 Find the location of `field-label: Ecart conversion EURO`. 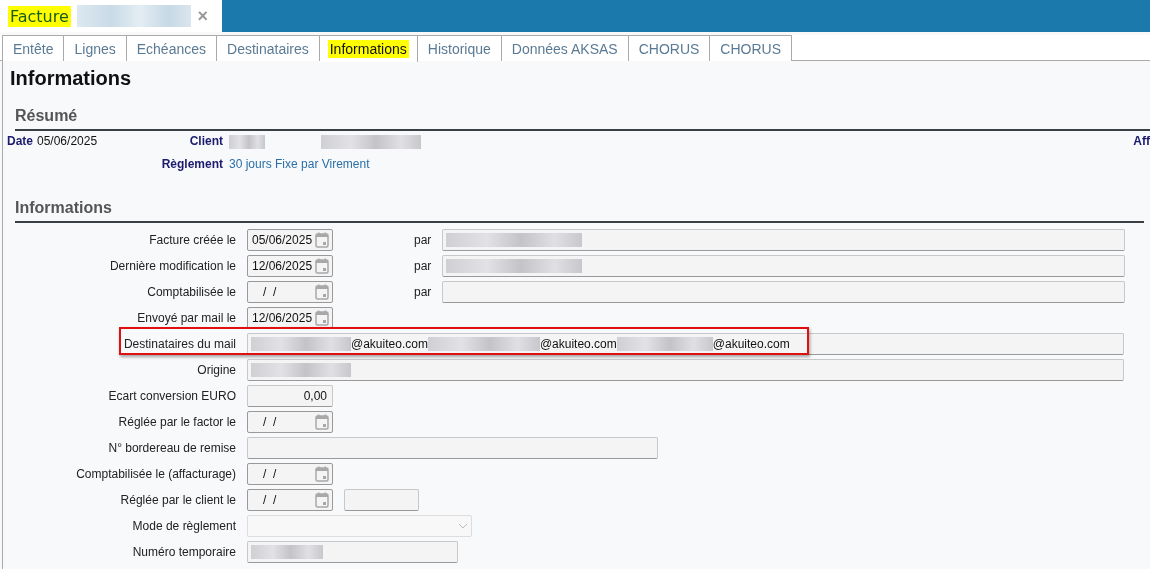

field-label: Ecart conversion EURO is located at coordinates (172, 395).